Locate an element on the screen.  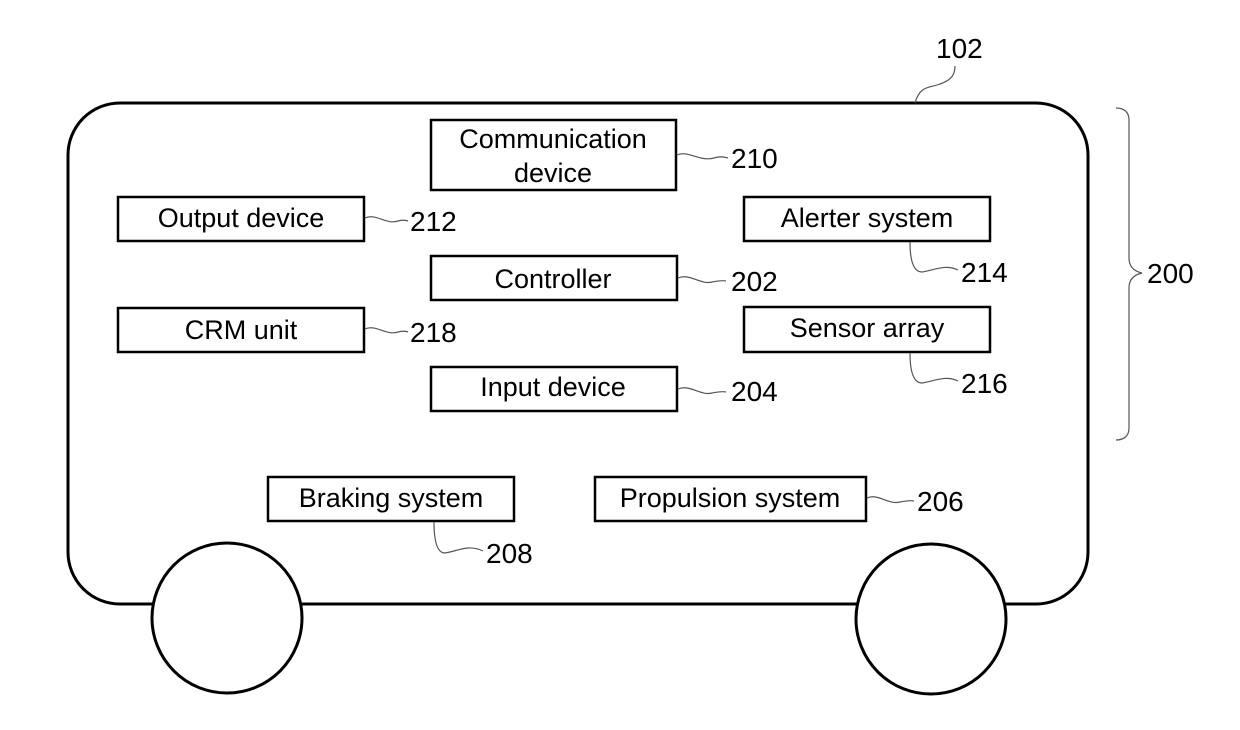
component-output-device: Output device 212 is located at coordinates (286, 219).